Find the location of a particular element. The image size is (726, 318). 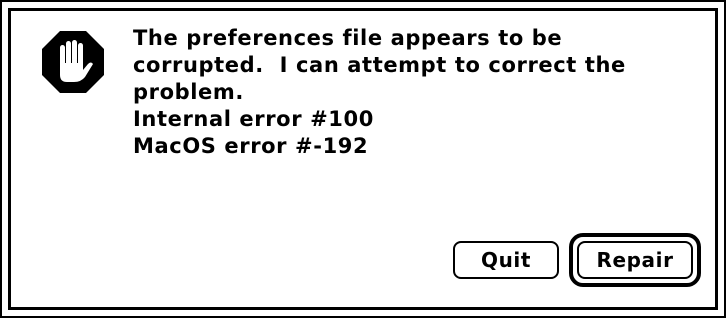

message-line-2: corrupted. I can attempt to correct the is located at coordinates (379, 65).